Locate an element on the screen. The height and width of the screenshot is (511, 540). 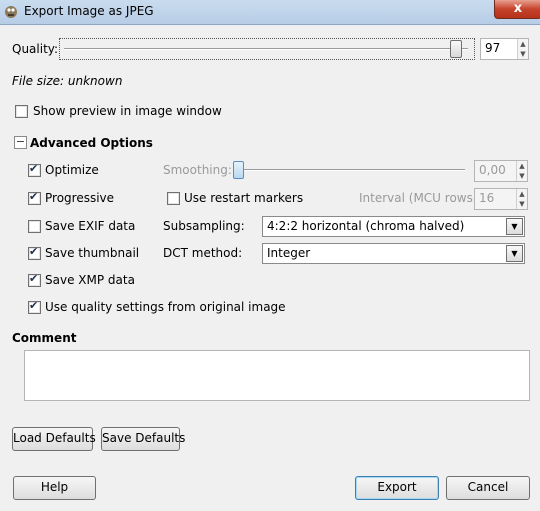
smoothing-spinbox: 0,00 ▲ ▼ is located at coordinates (501, 171).